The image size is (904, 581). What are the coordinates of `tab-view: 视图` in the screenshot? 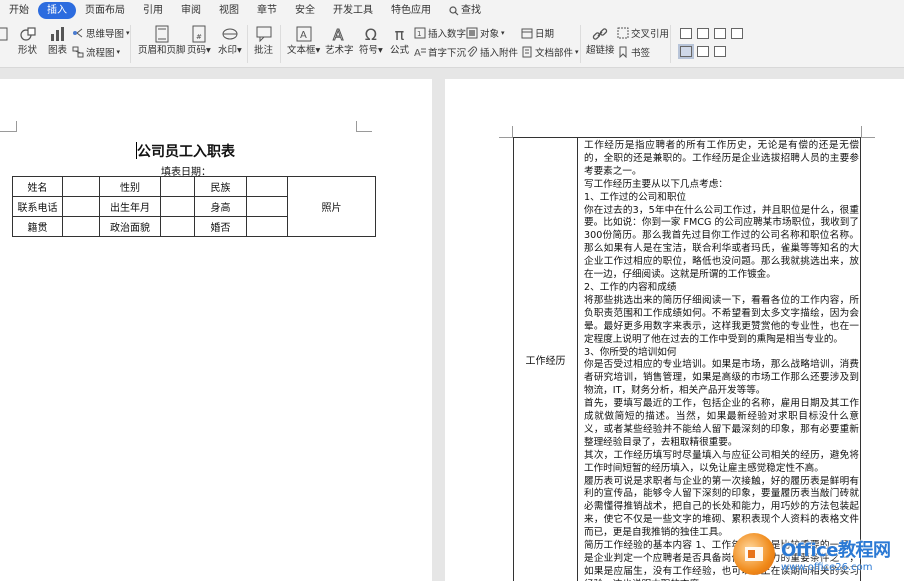 It's located at (229, 10).